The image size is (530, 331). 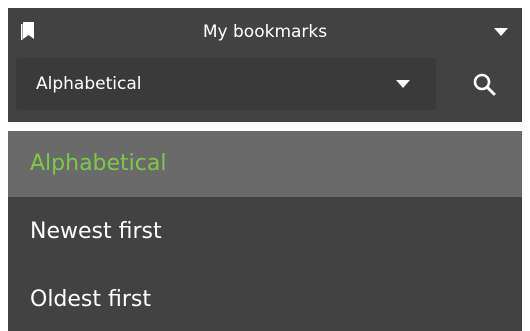 What do you see at coordinates (90, 299) in the screenshot?
I see `option-label: Oldest first` at bounding box center [90, 299].